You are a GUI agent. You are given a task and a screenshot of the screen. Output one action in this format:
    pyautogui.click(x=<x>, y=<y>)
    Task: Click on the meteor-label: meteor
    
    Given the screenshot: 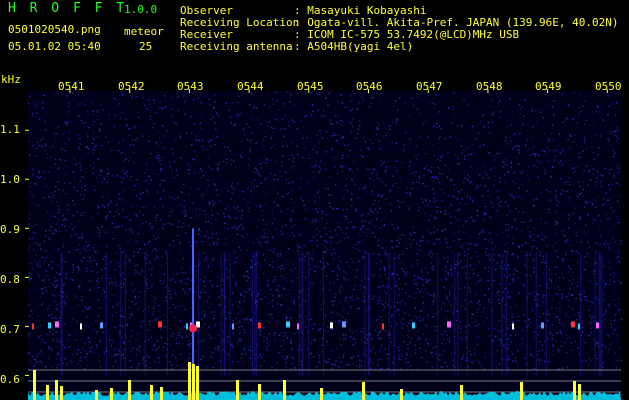 What is the action you would take?
    pyautogui.click(x=144, y=31)
    